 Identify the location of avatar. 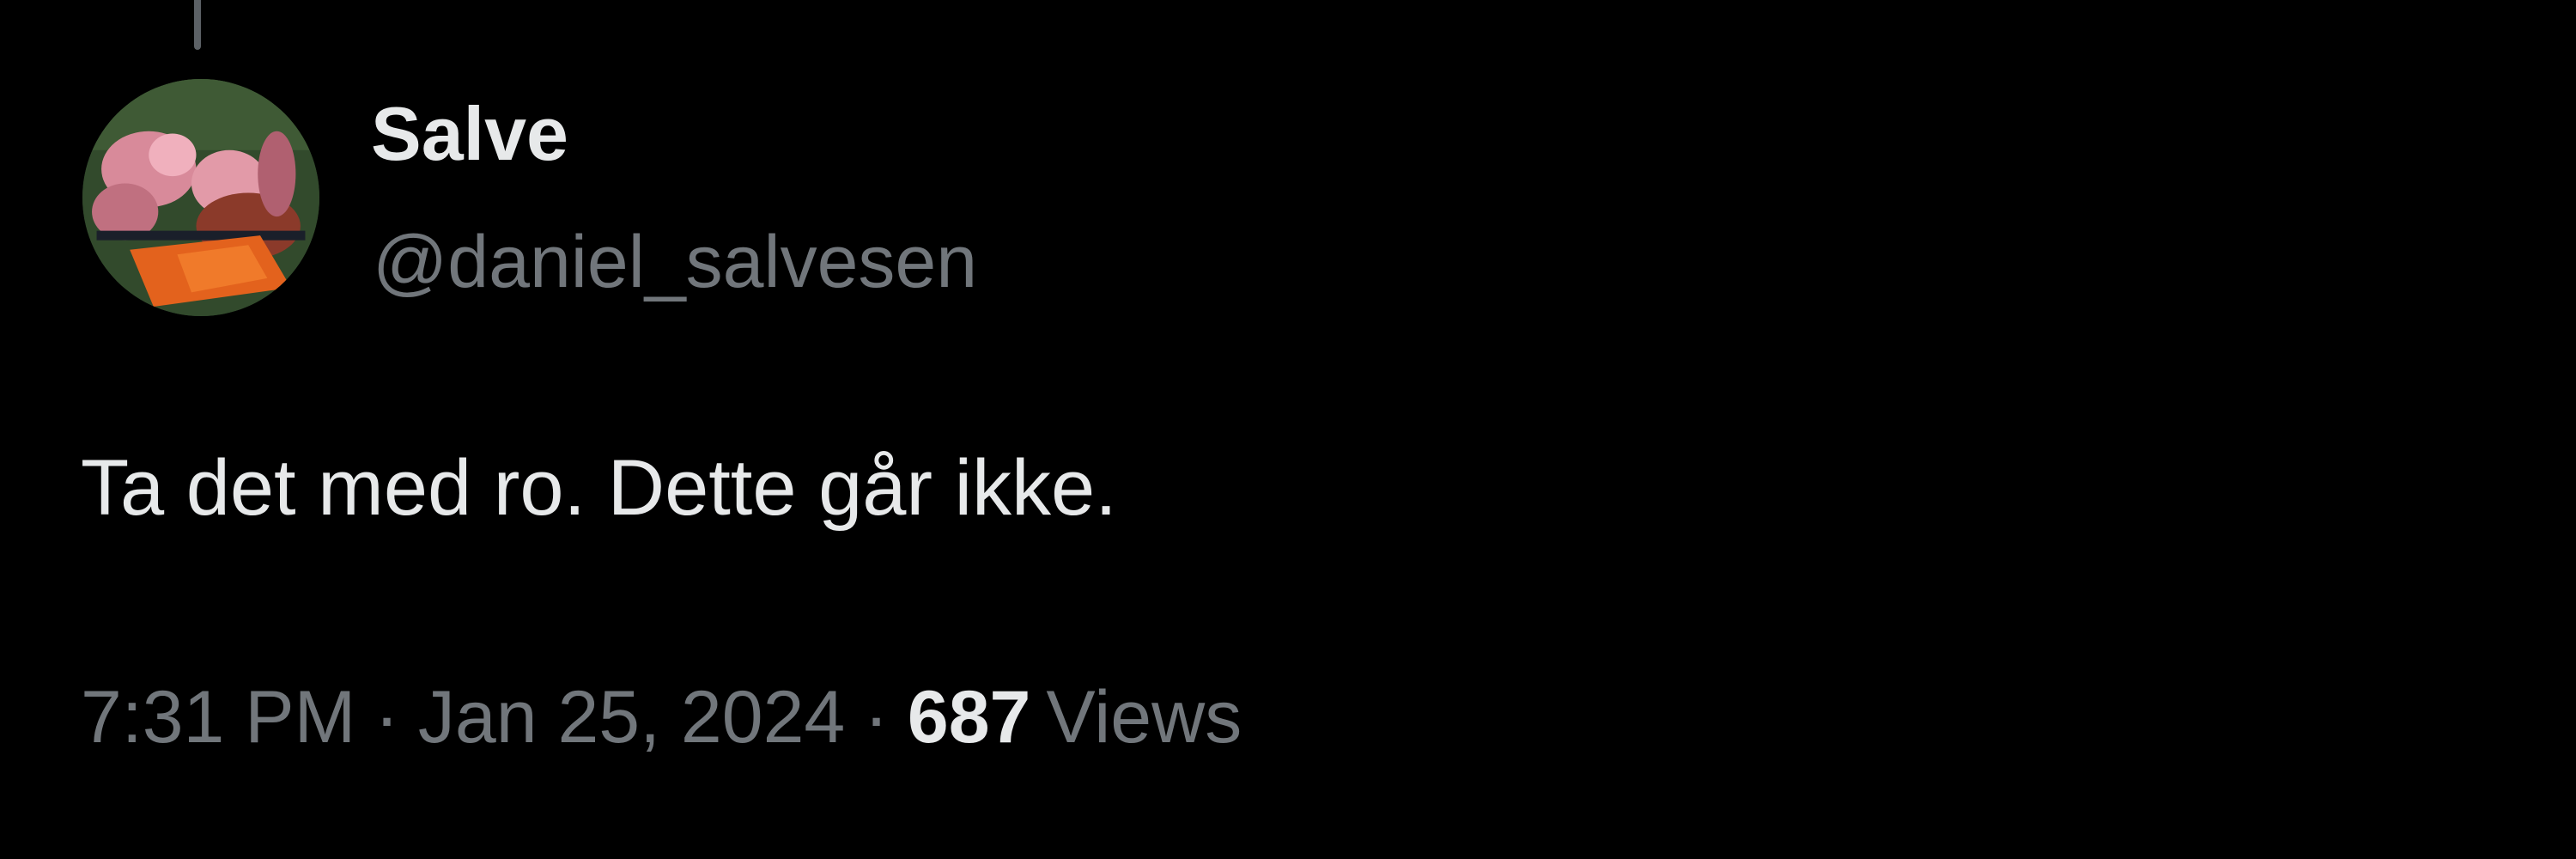
(201, 198).